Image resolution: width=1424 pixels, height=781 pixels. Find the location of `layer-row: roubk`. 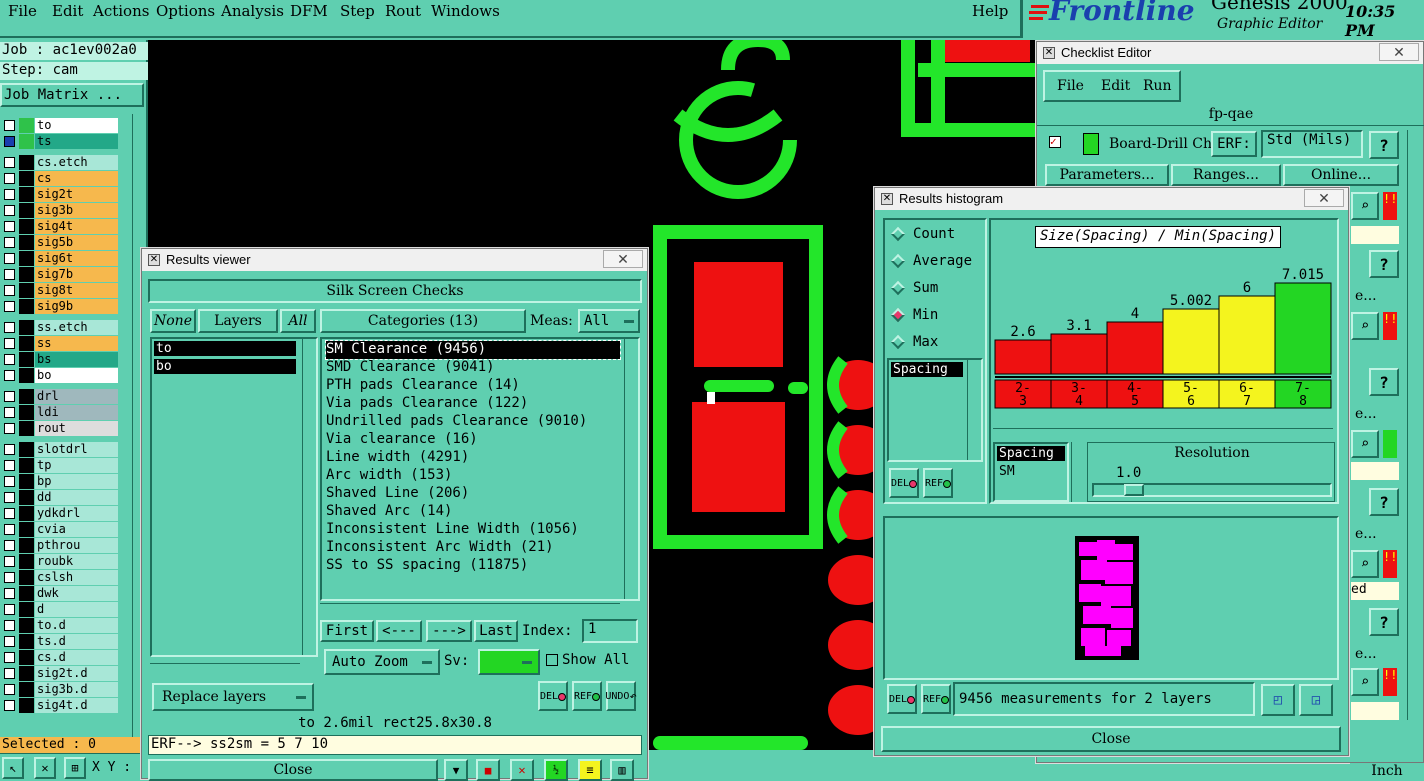

layer-row: roubk is located at coordinates (60, 561).